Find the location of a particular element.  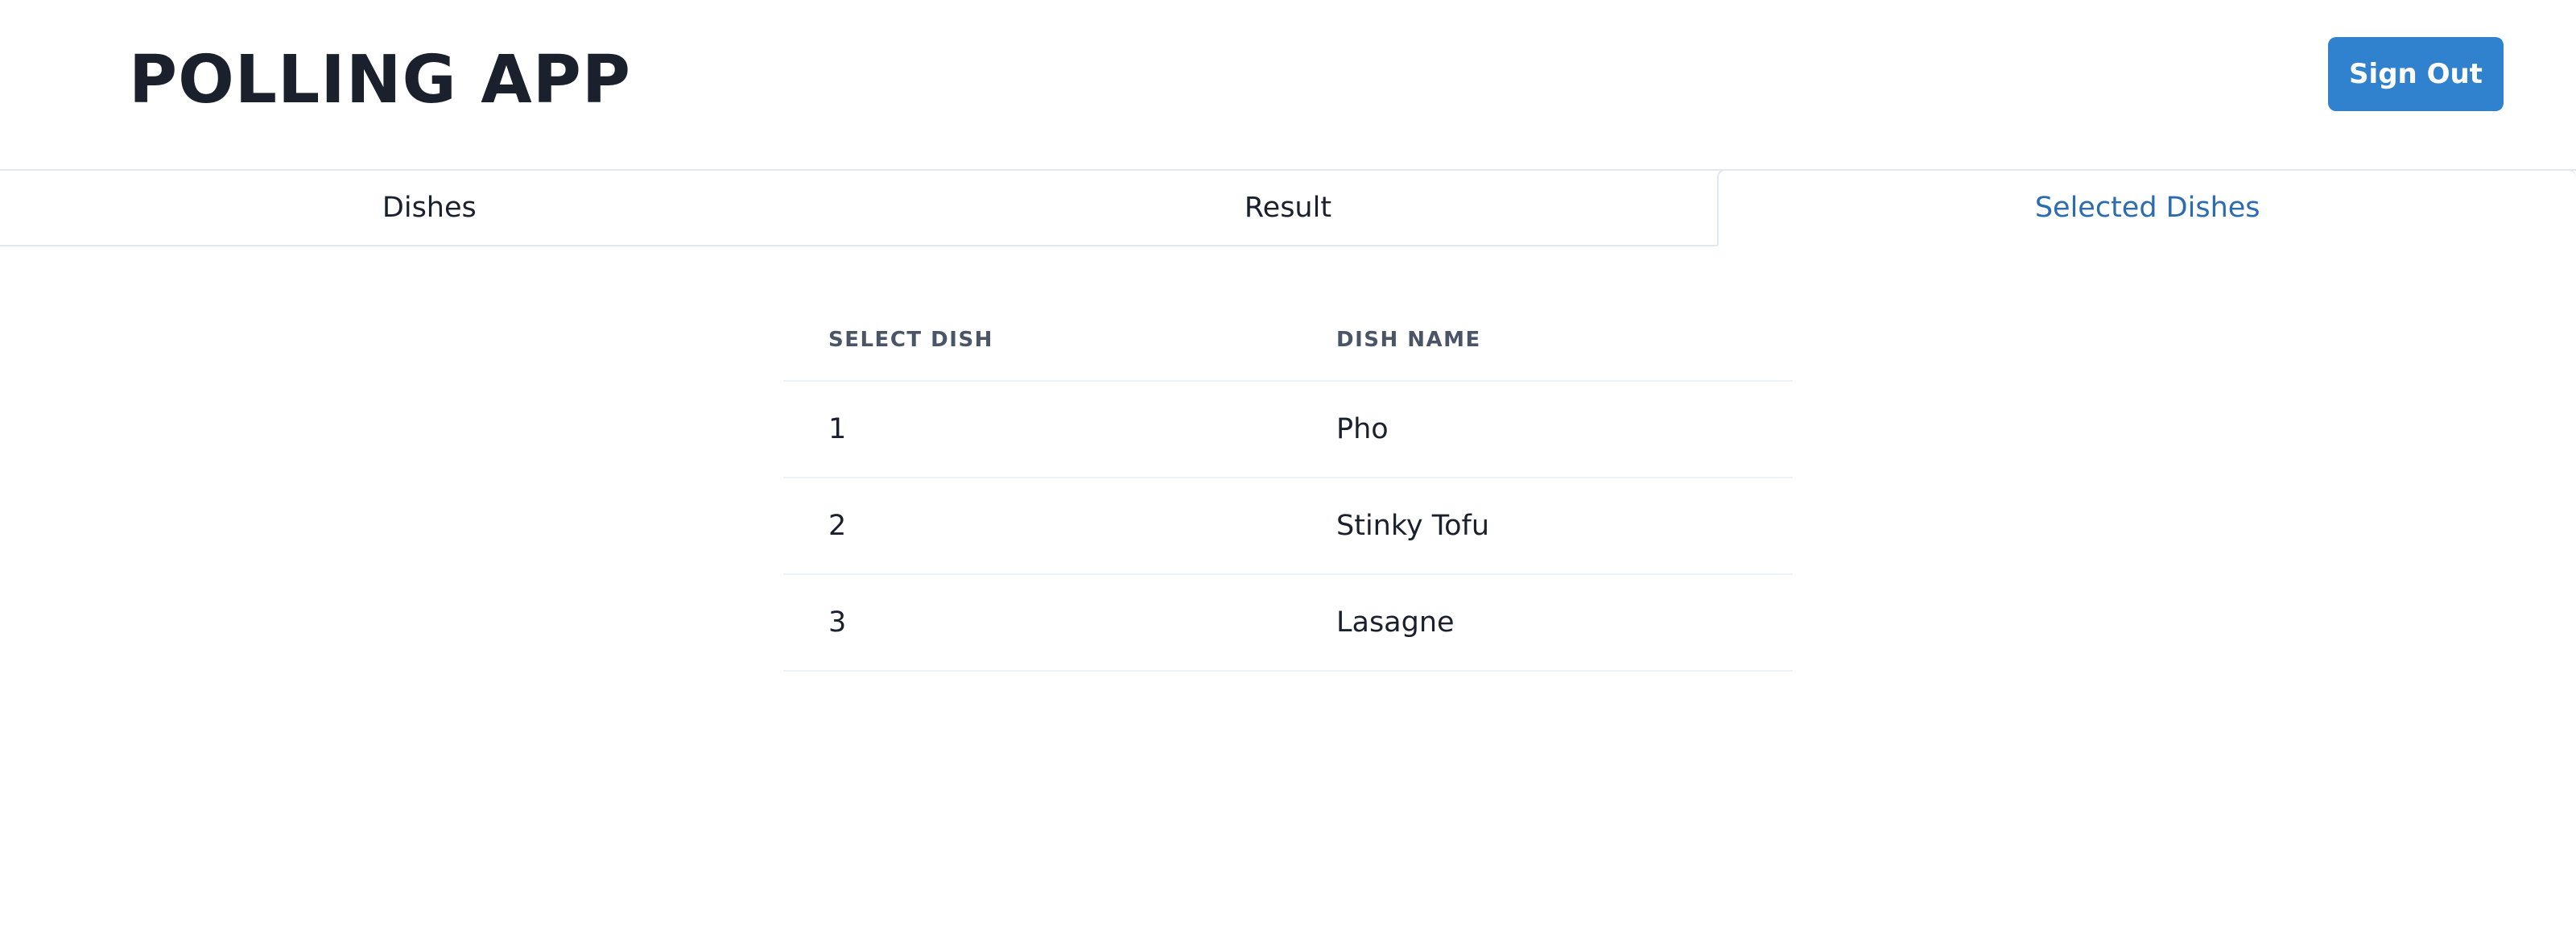

column-header-dish-name: DISH NAME is located at coordinates (1542, 341).